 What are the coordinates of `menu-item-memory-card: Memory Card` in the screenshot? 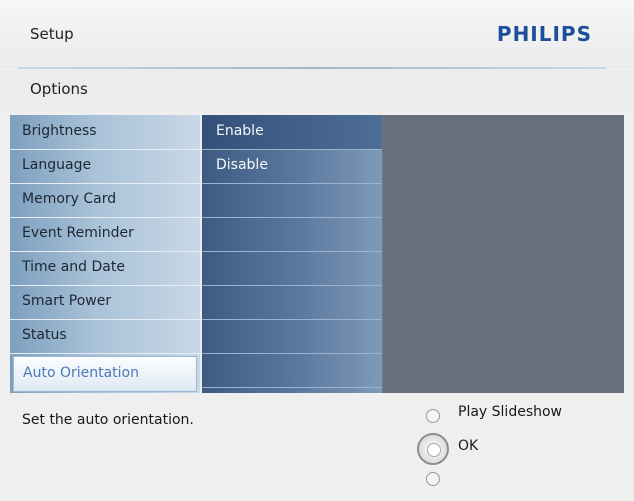 It's located at (105, 200).